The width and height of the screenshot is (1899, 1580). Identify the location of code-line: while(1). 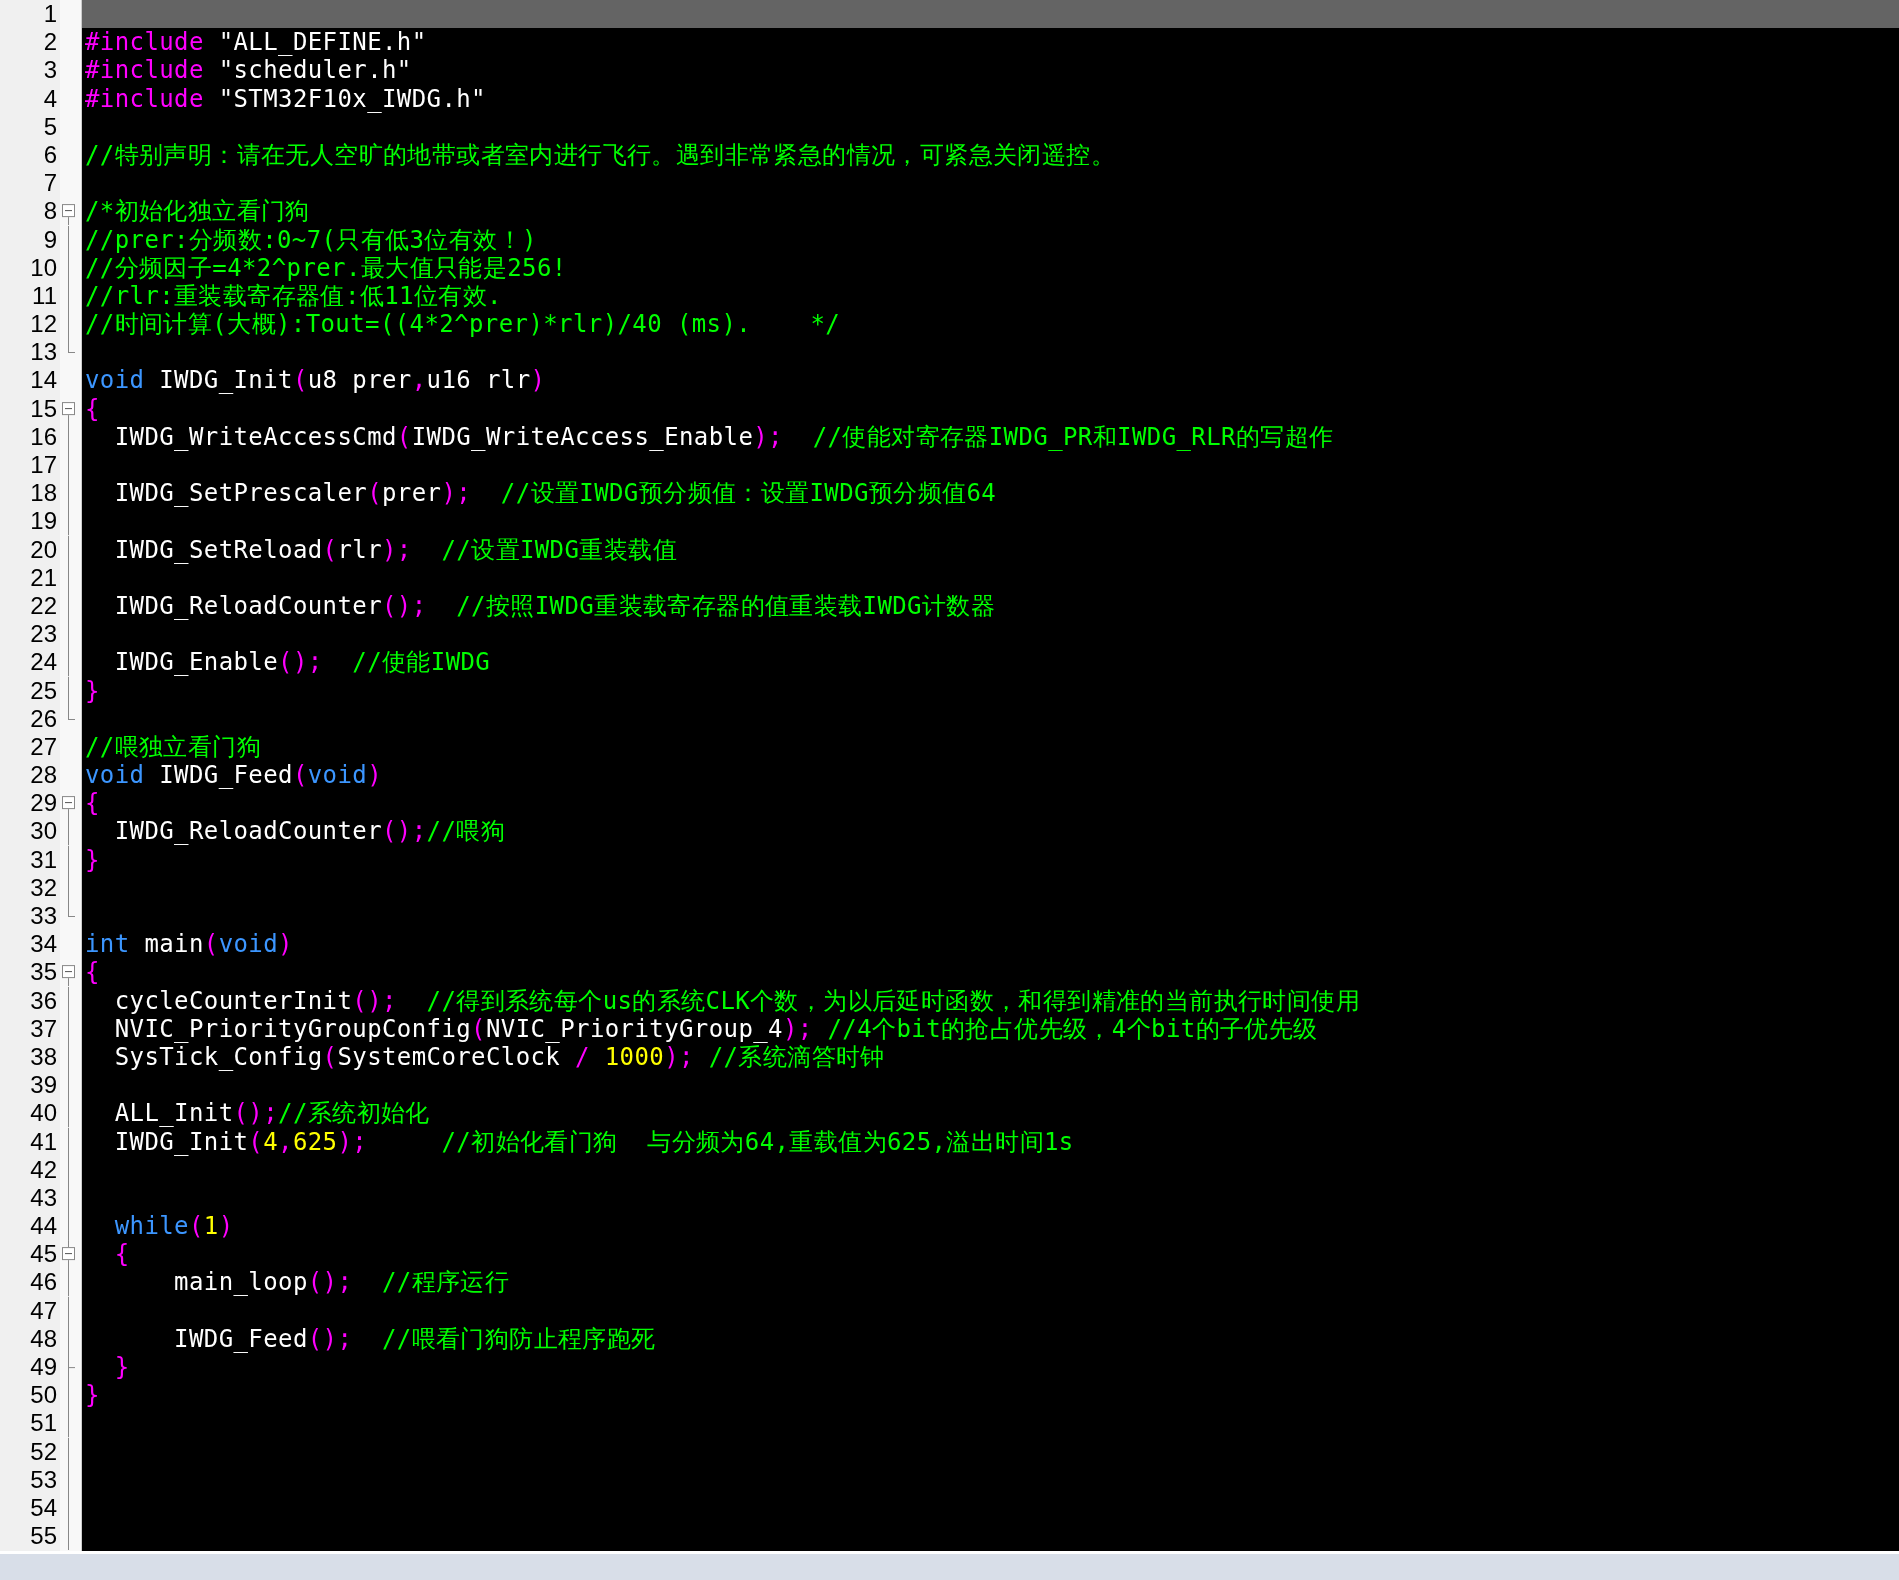
(173, 1226).